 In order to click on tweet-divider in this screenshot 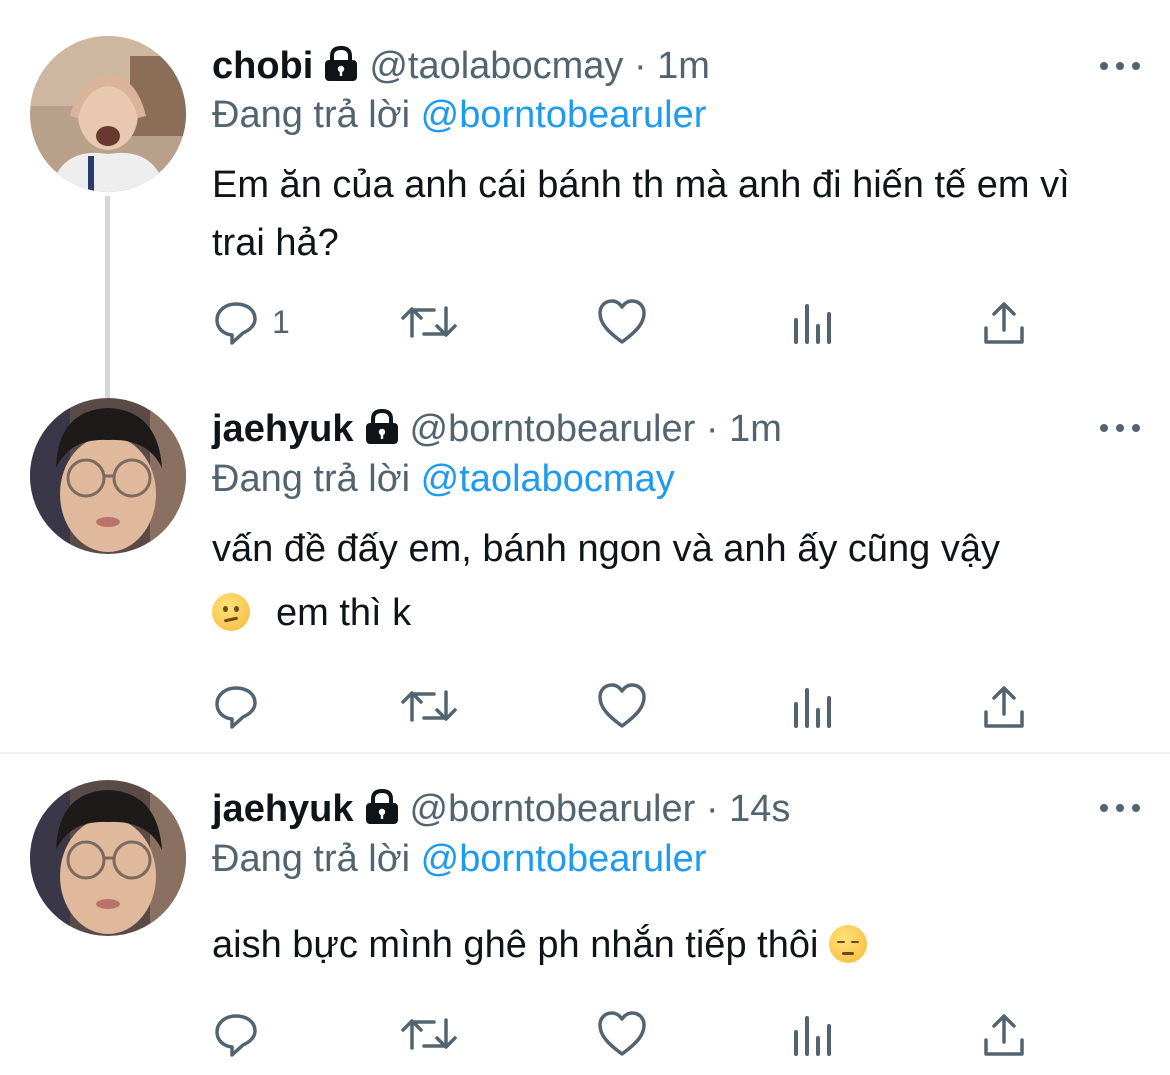, I will do `click(585, 753)`.